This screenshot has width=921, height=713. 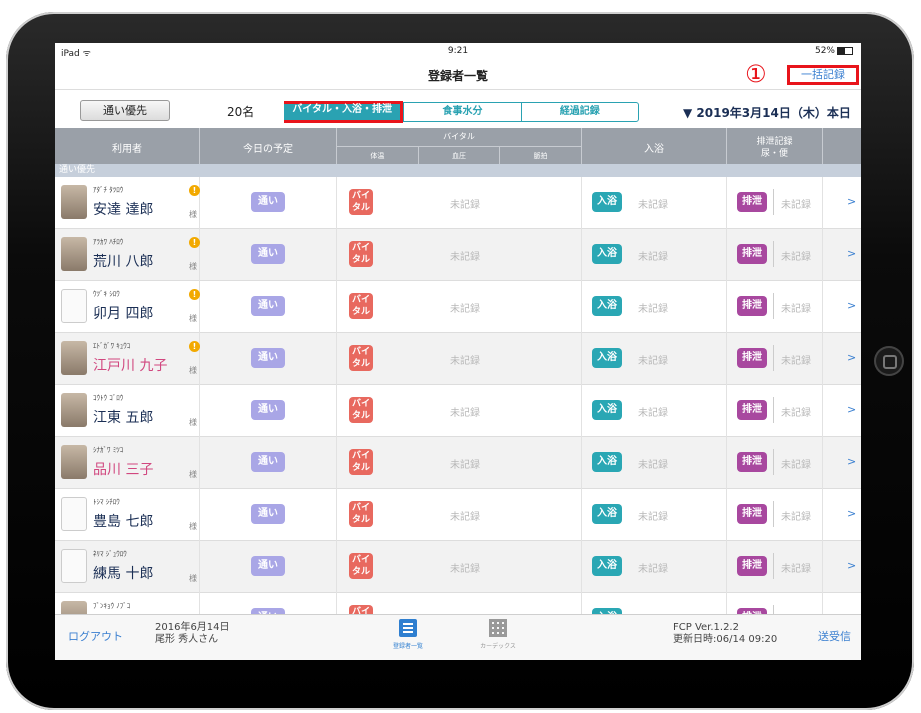 I want to click on version-label: FCP Ver.1.2.2, so click(x=706, y=627).